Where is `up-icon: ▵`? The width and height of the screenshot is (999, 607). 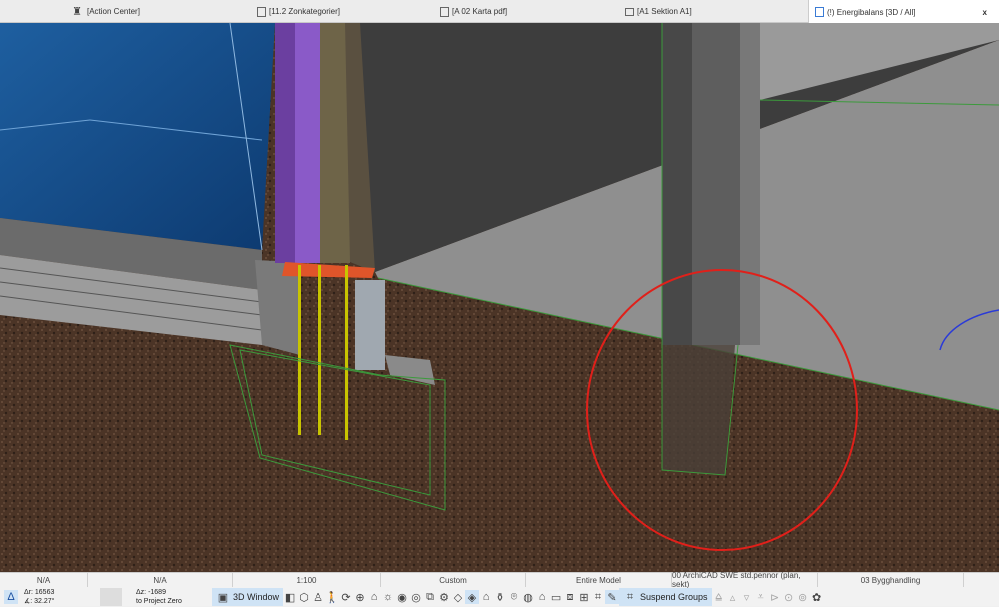
up-icon: ▵ is located at coordinates (733, 597).